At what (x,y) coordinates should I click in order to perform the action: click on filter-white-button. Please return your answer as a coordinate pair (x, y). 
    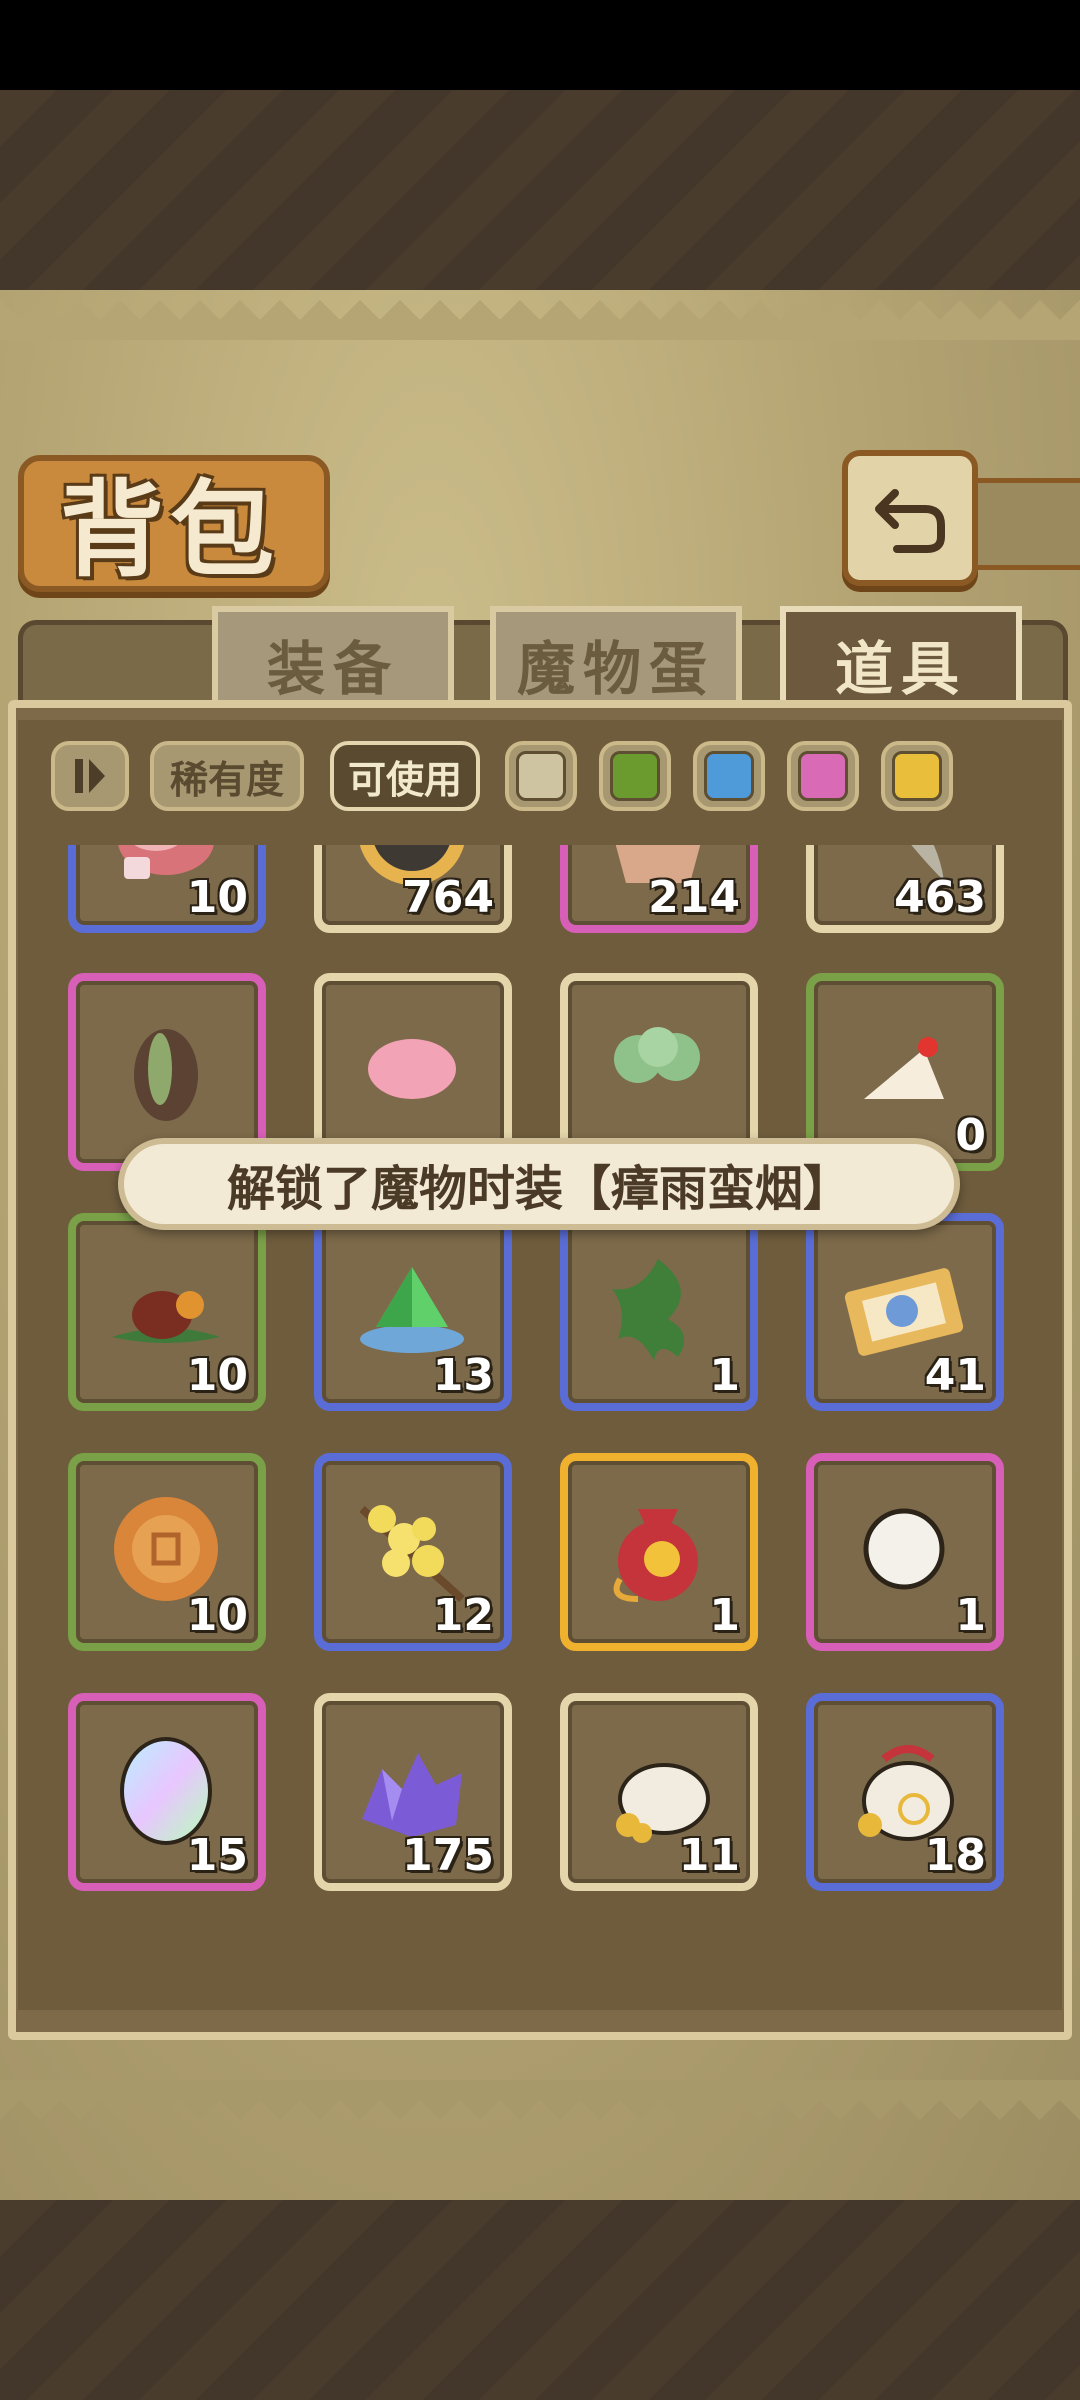
    Looking at the image, I should click on (541, 776).